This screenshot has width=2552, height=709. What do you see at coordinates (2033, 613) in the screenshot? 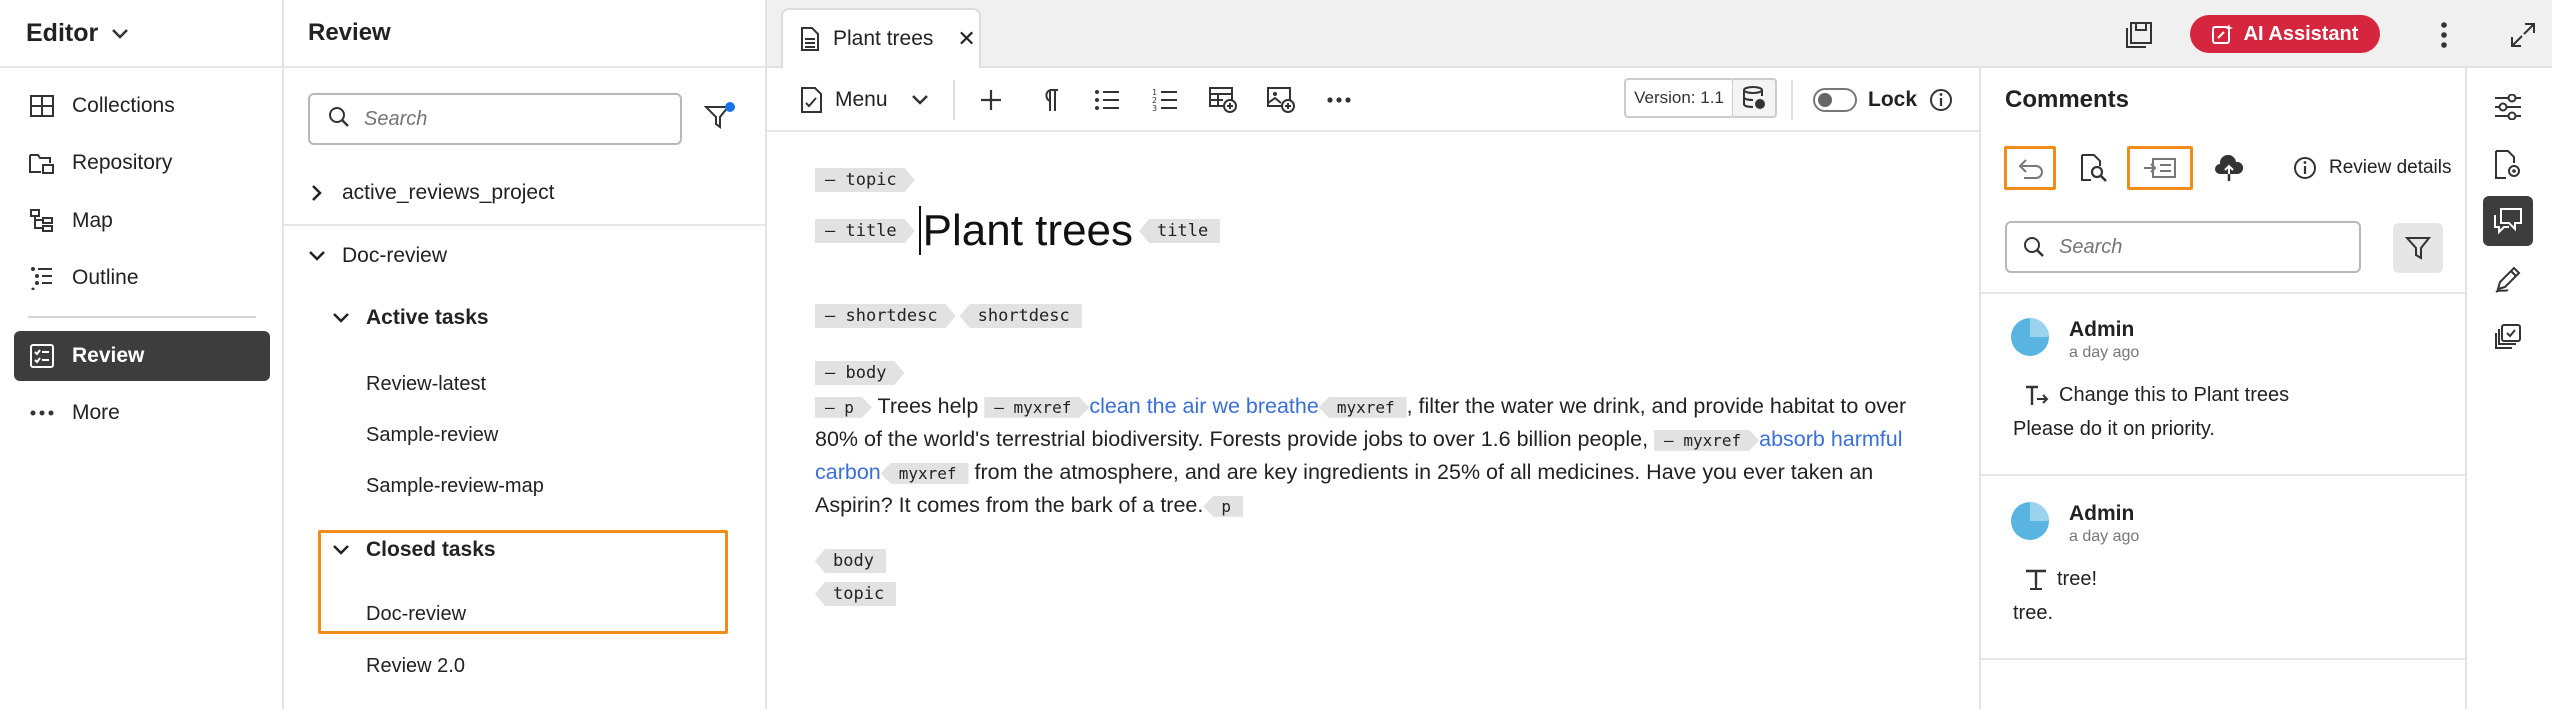
I see `comment-text: tree.` at bounding box center [2033, 613].